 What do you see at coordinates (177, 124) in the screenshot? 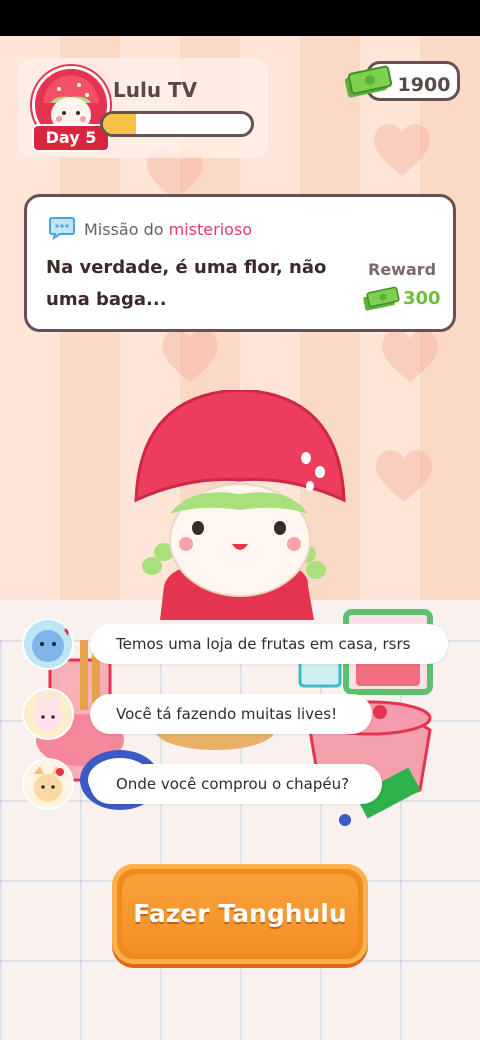
I see `progress-bar` at bounding box center [177, 124].